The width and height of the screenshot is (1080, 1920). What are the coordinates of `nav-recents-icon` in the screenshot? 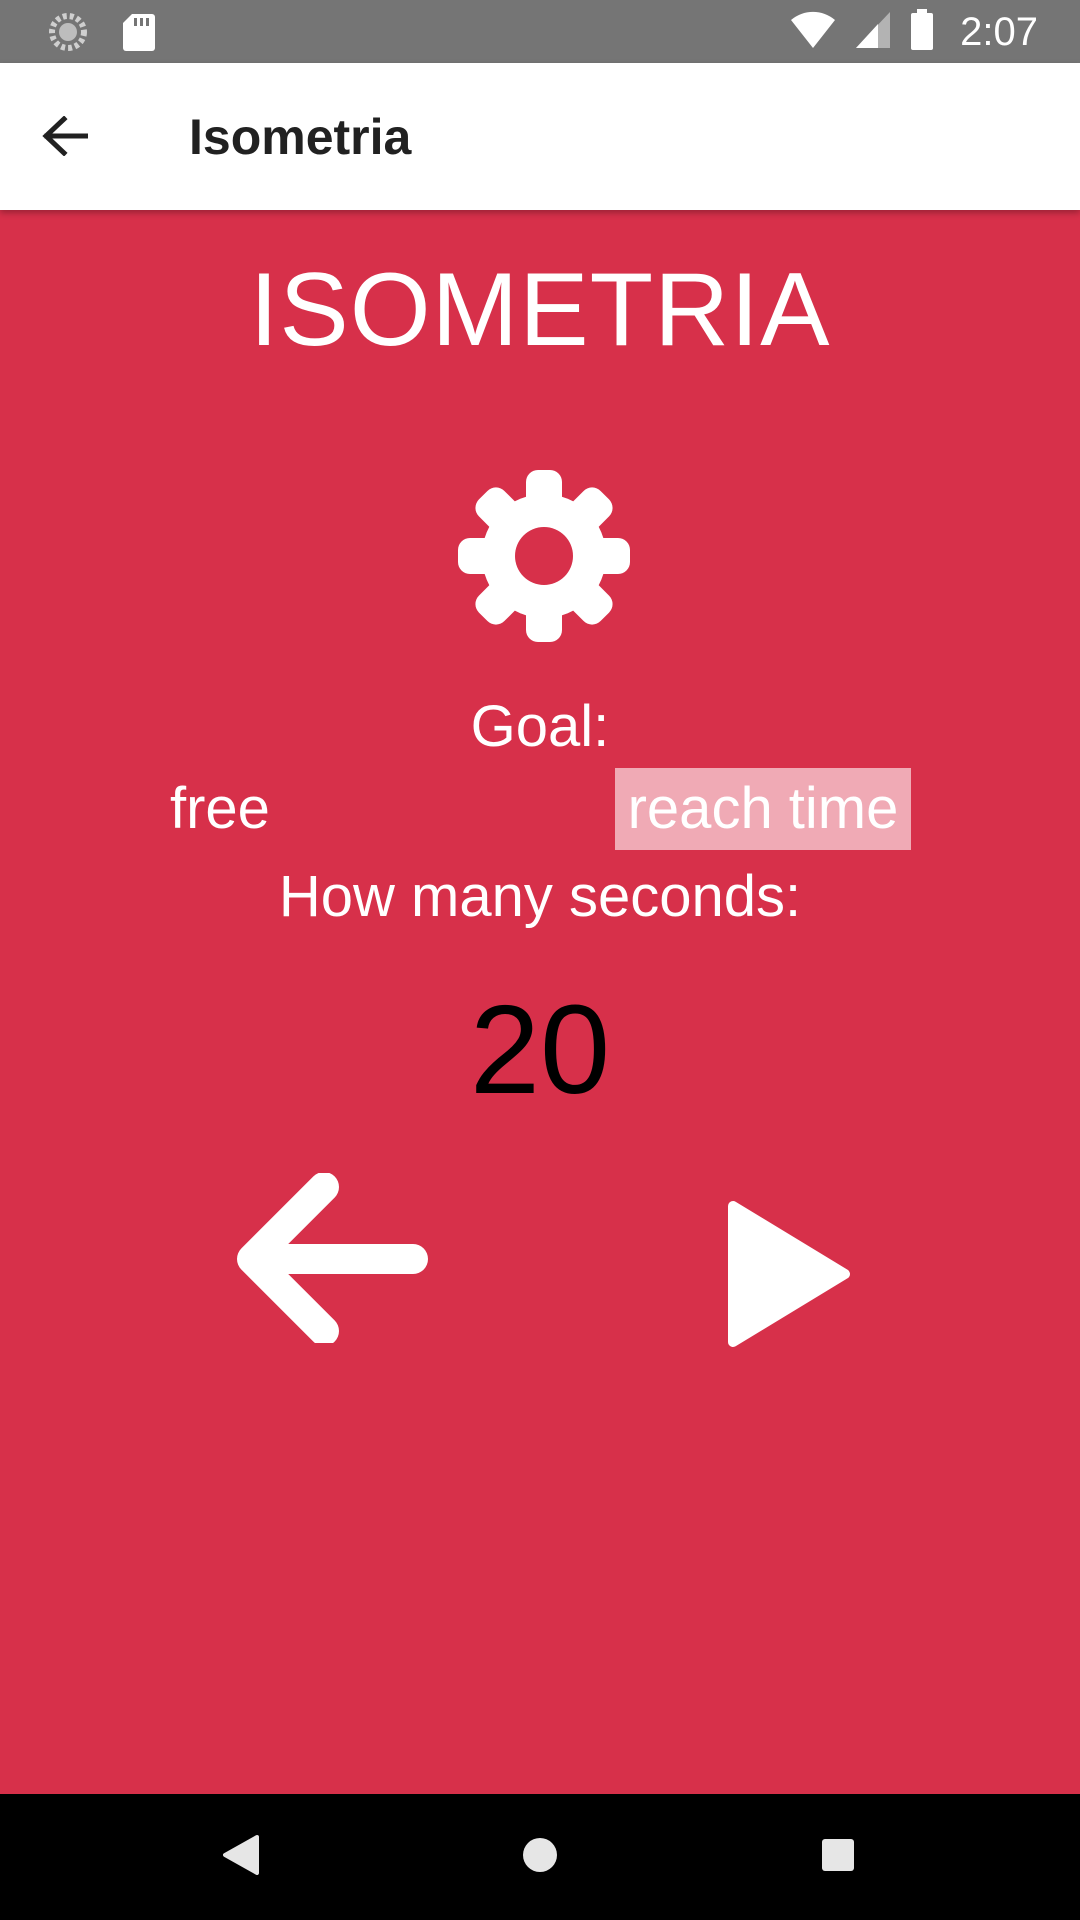 It's located at (838, 1857).